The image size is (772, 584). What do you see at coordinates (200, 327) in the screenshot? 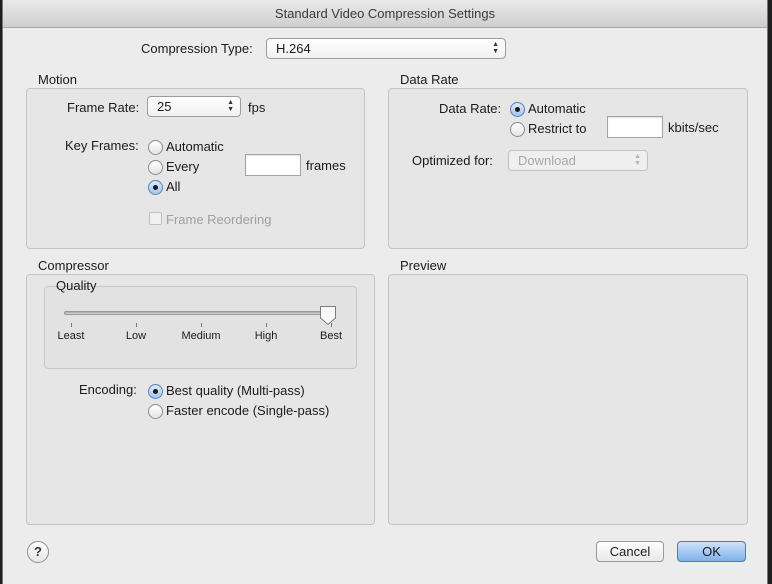
I see `quality-group-box` at bounding box center [200, 327].